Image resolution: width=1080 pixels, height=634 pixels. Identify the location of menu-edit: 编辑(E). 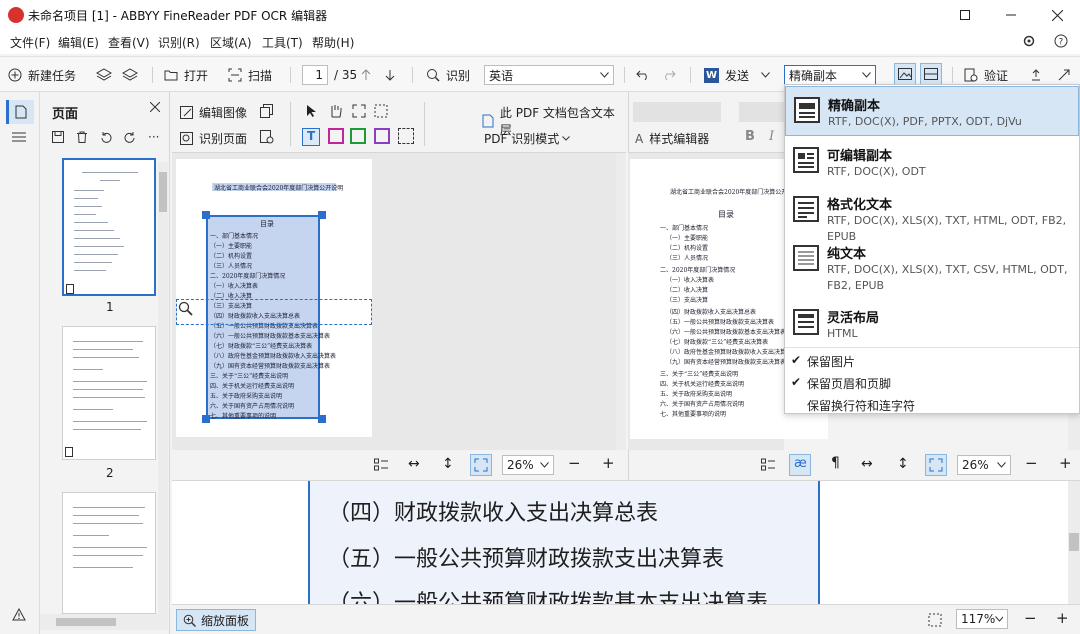
(78, 42).